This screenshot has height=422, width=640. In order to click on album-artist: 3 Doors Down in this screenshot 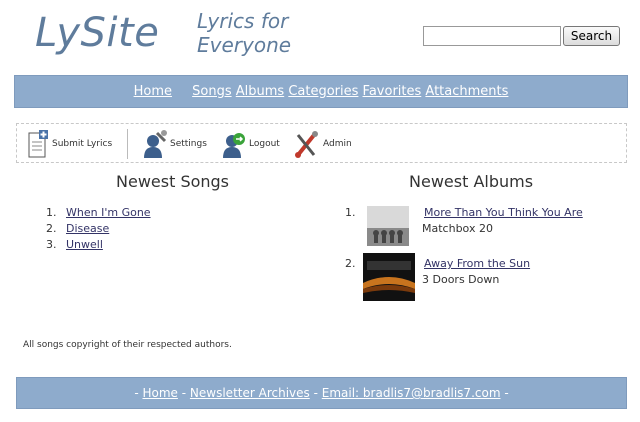, I will do `click(461, 279)`.